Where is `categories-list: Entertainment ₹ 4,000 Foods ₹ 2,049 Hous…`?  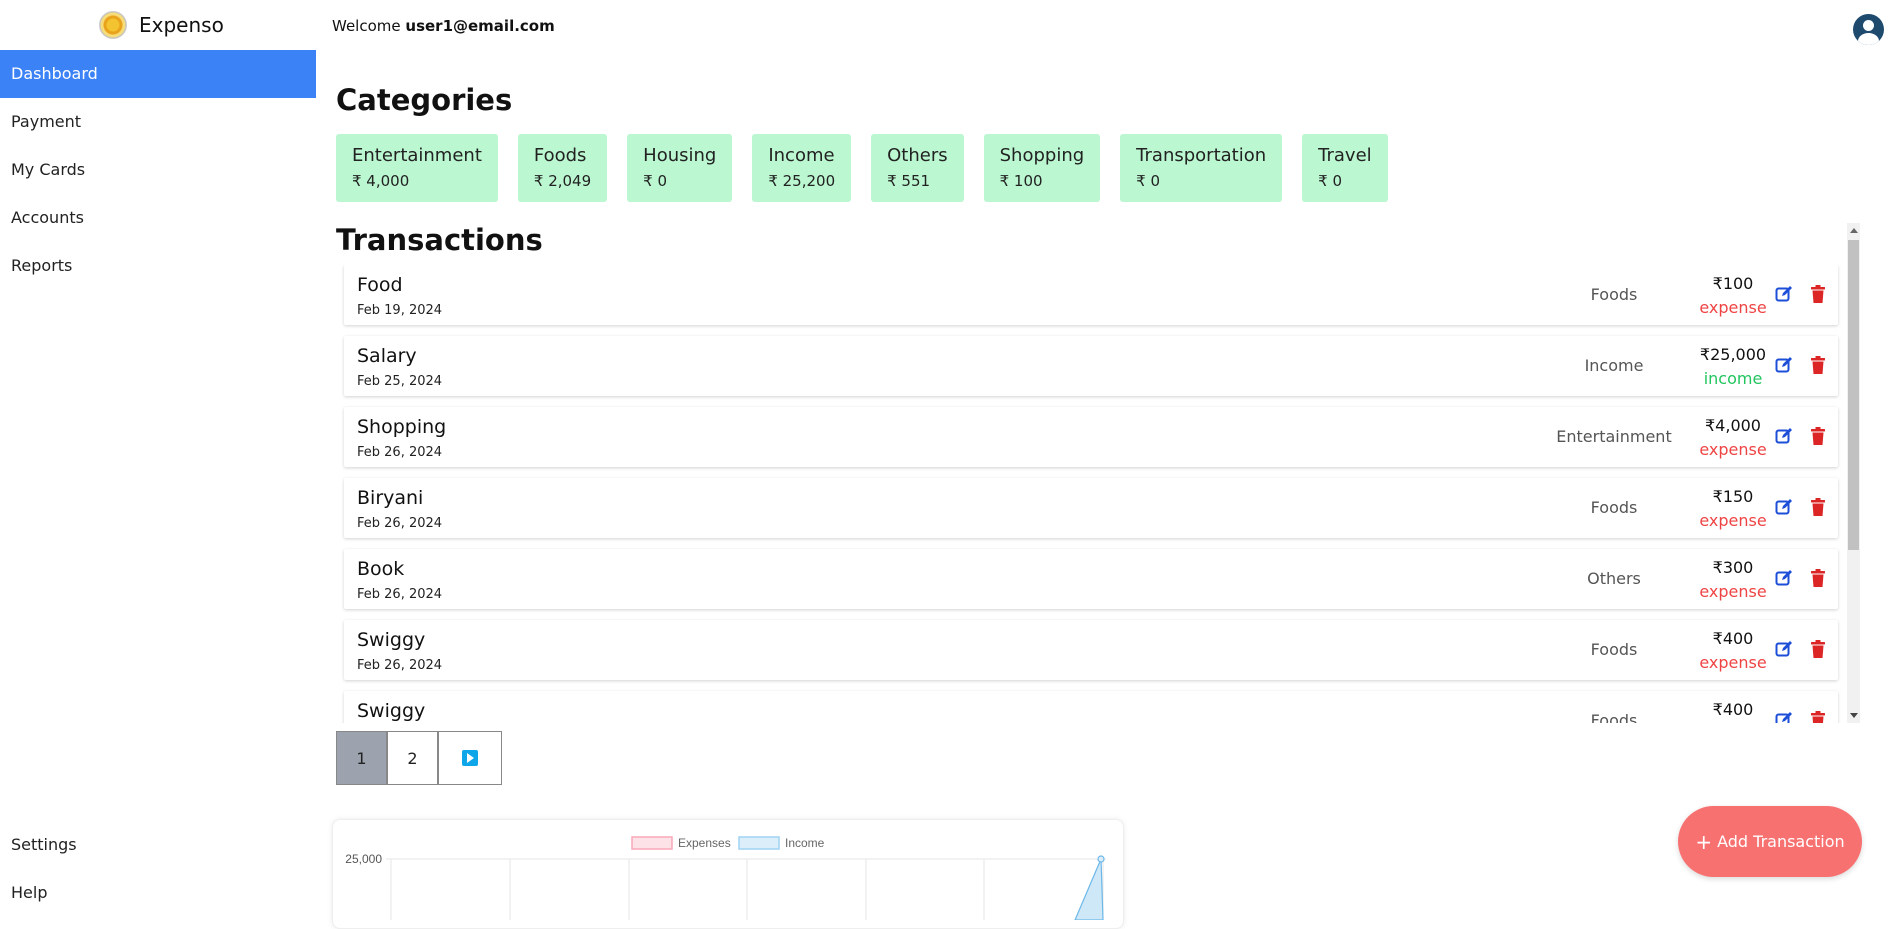 categories-list: Entertainment ₹ 4,000 Foods ₹ 2,049 Hous… is located at coordinates (862, 168).